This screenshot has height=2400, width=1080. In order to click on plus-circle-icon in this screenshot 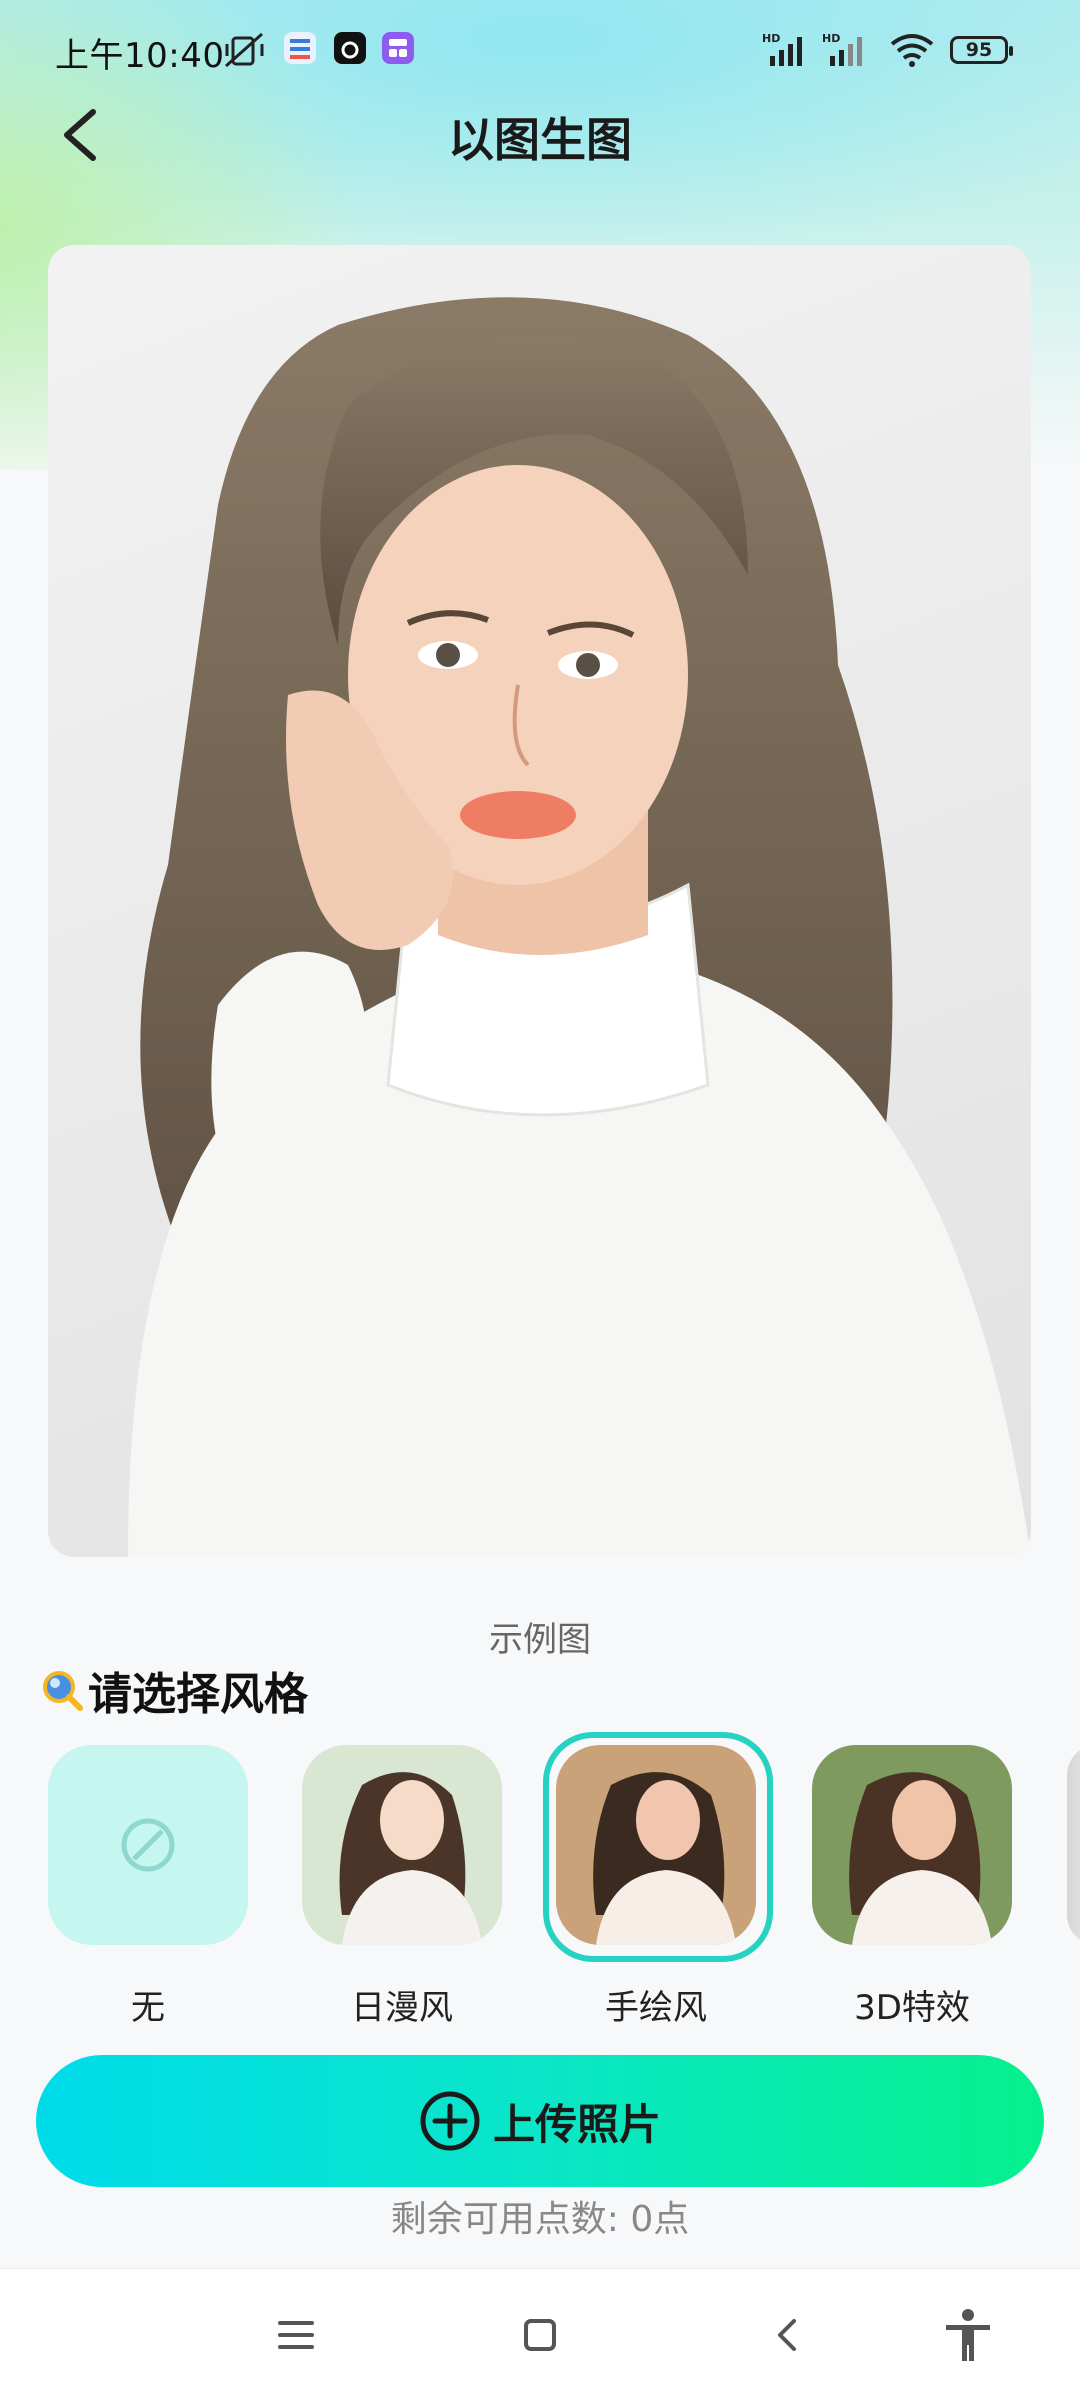, I will do `click(450, 2121)`.